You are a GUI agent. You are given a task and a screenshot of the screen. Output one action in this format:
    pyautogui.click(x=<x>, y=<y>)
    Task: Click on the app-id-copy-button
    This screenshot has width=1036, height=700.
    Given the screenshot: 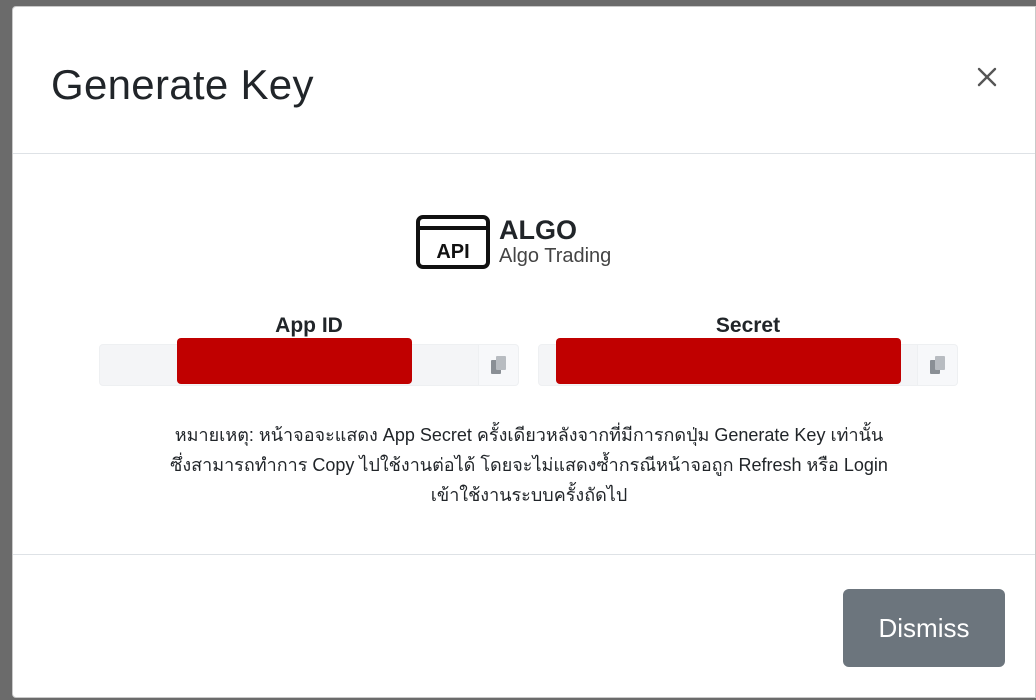 What is the action you would take?
    pyautogui.click(x=499, y=365)
    